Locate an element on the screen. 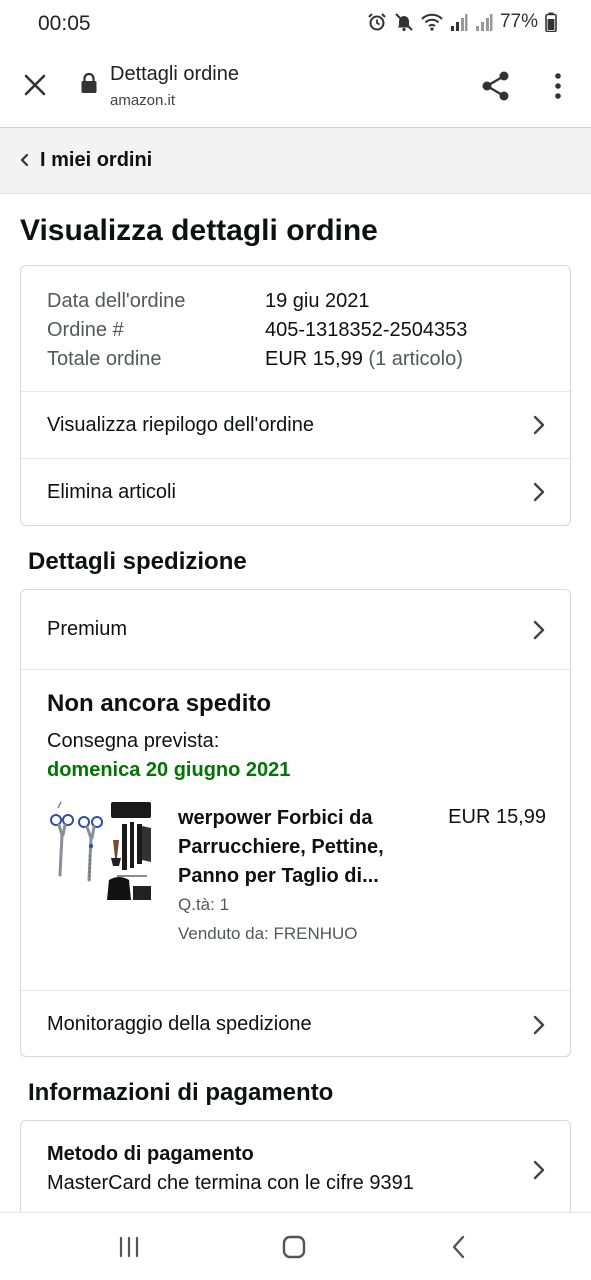 The height and width of the screenshot is (1280, 591). delivery-label: Consegna prevista: is located at coordinates (133, 741).